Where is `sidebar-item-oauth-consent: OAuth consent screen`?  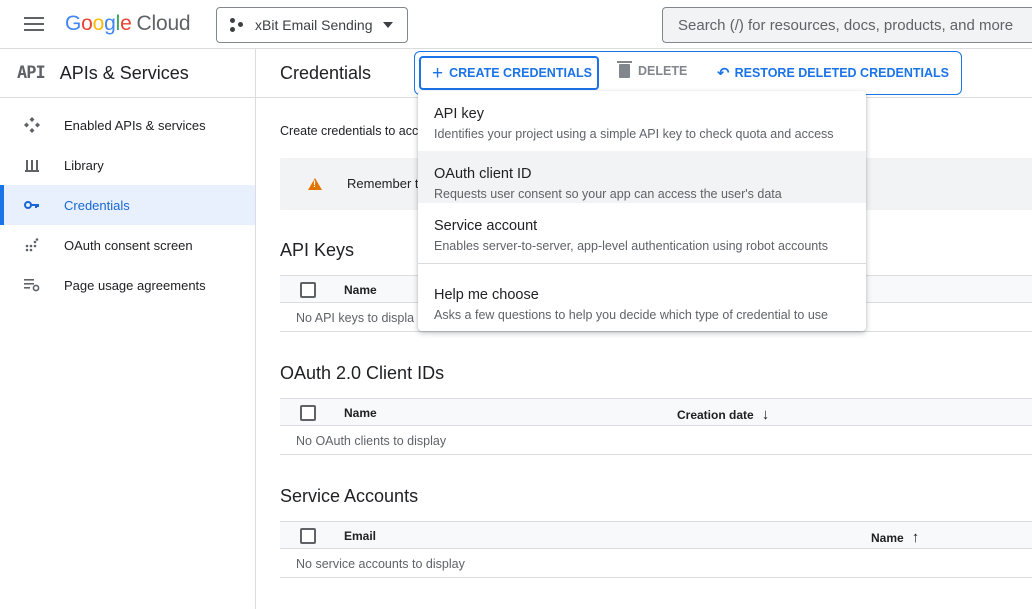
sidebar-item-oauth-consent: OAuth consent screen is located at coordinates (127, 245).